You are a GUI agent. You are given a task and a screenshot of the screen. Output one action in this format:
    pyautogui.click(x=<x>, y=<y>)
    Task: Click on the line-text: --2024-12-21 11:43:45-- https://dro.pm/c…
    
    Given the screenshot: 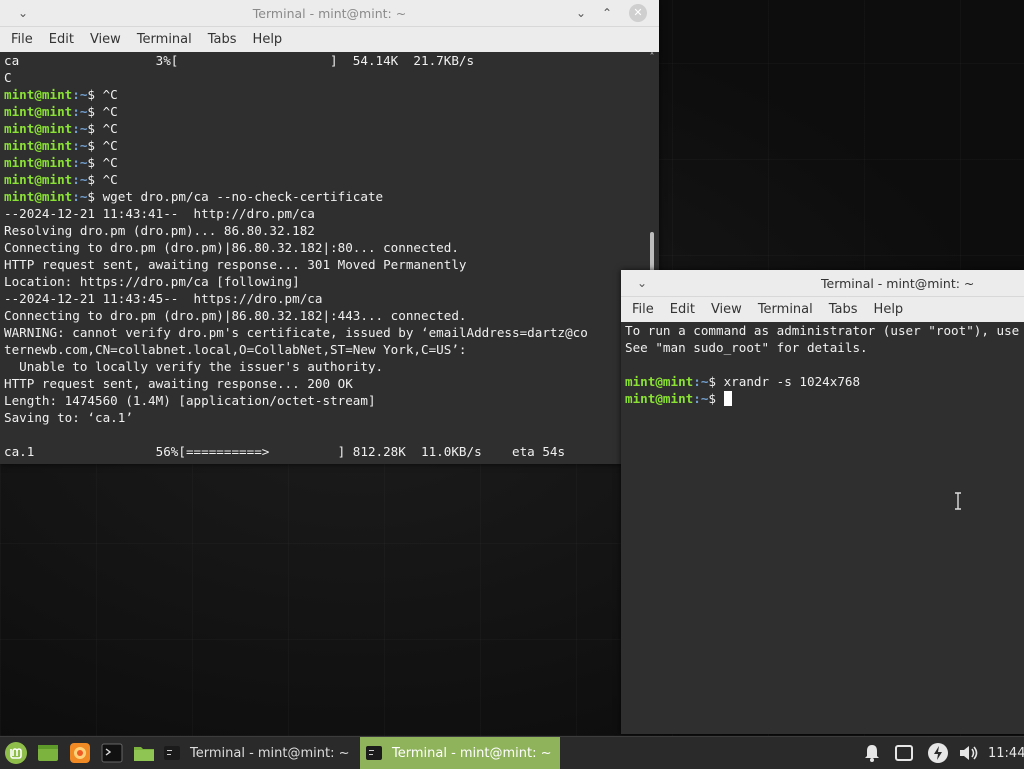 What is the action you would take?
    pyautogui.click(x=163, y=298)
    